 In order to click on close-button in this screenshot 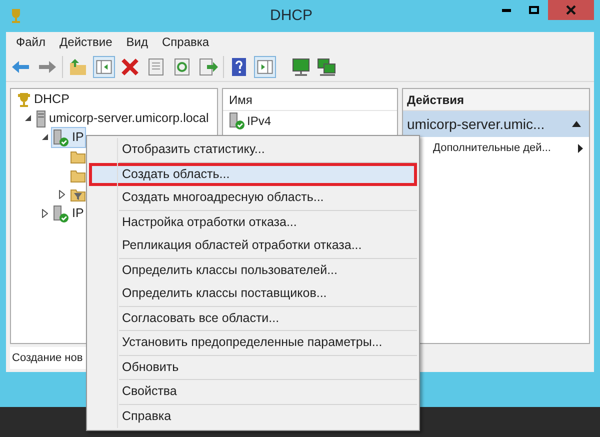, I will do `click(571, 10)`.